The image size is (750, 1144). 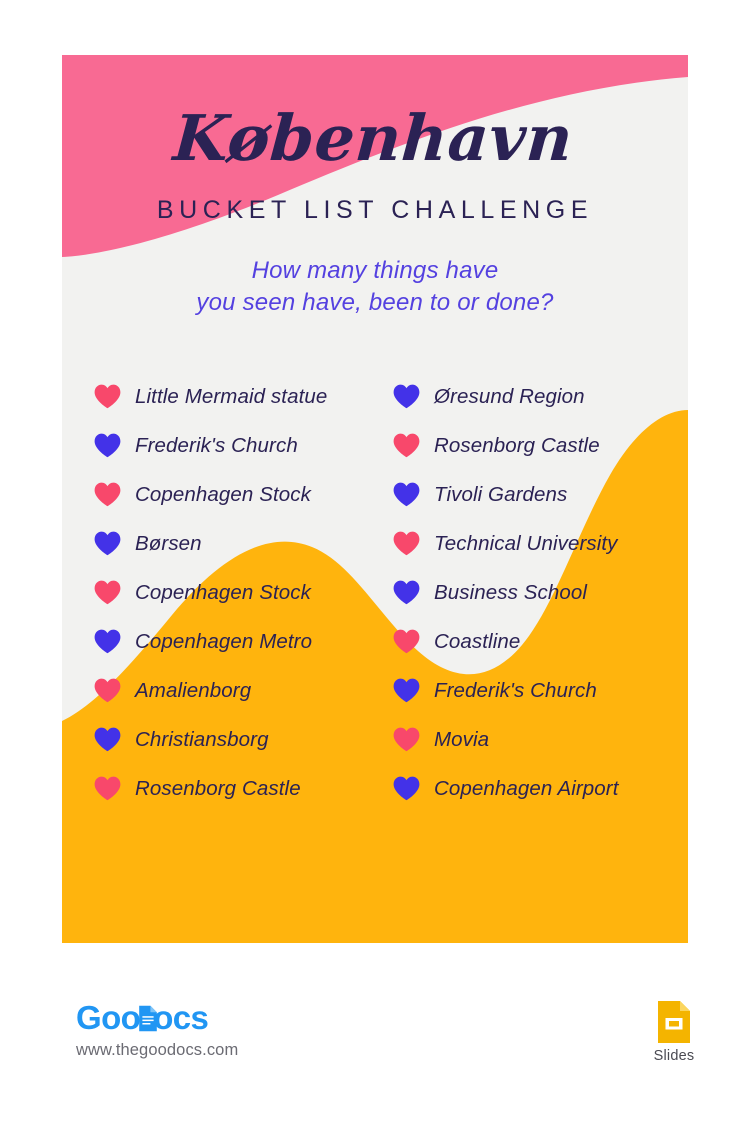 What do you see at coordinates (375, 210) in the screenshot?
I see `poster-subtitle: BUCKET LIST CHALLENGE` at bounding box center [375, 210].